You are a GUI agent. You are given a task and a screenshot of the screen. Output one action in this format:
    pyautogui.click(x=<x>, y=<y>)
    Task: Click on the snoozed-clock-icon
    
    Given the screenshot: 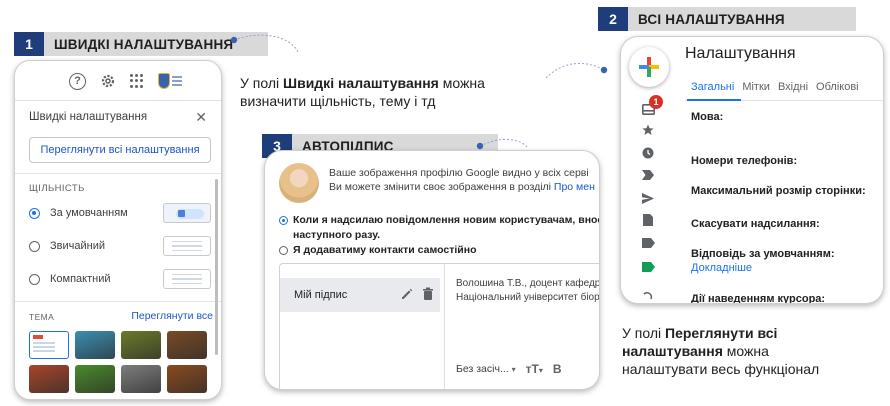 What is the action you would take?
    pyautogui.click(x=648, y=153)
    